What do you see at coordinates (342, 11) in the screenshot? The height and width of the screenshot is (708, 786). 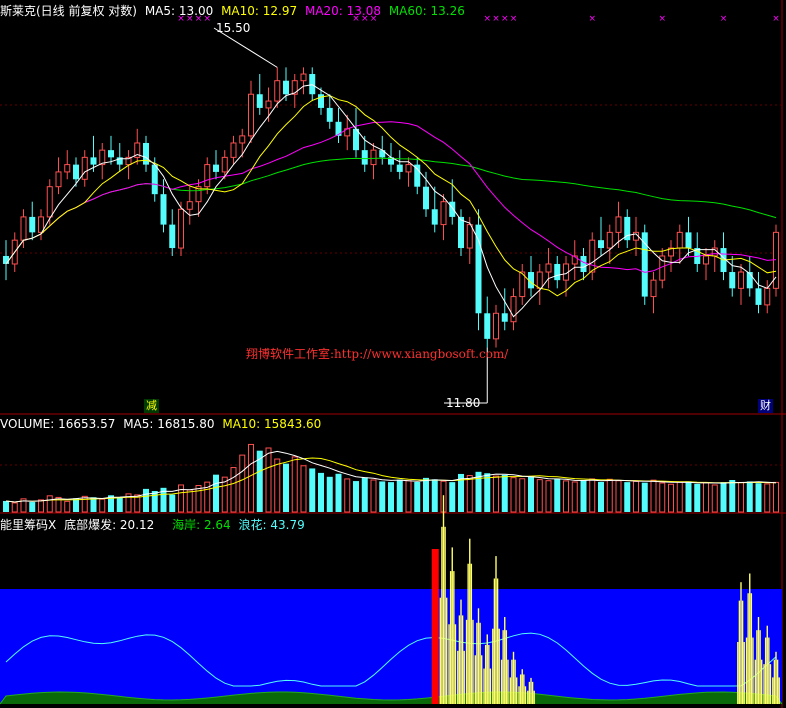 I see `ma20-readout: MA20: 13.08` at bounding box center [342, 11].